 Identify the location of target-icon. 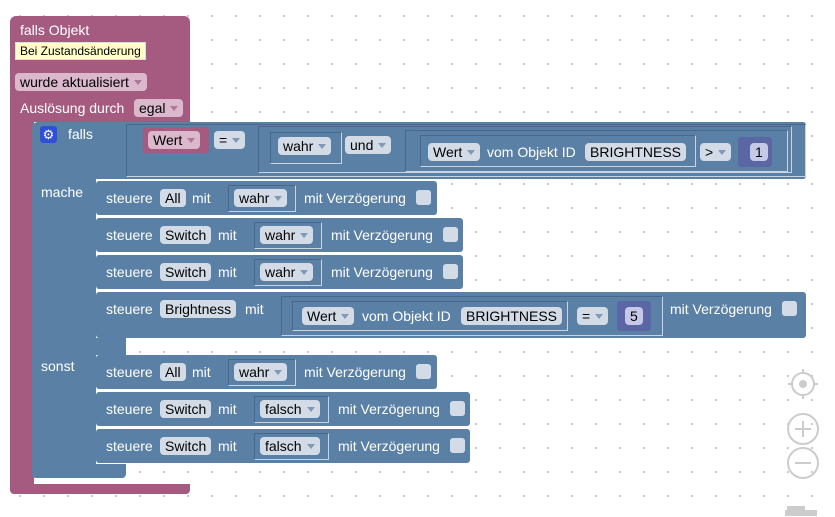
(803, 384).